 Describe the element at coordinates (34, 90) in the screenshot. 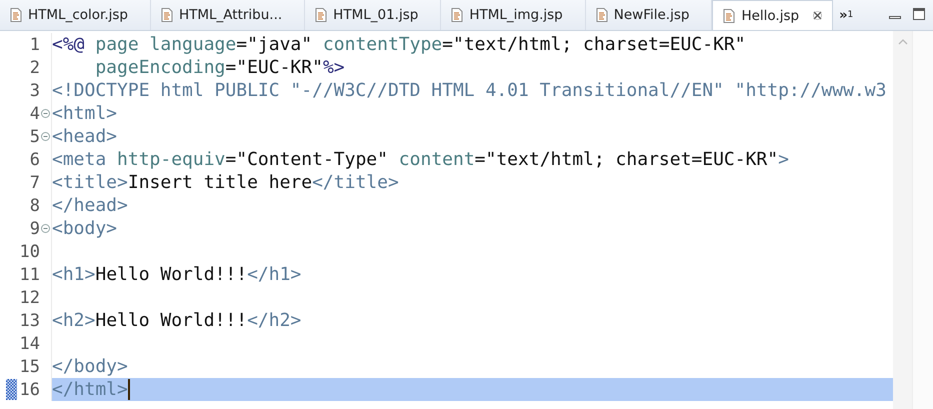

I see `line-number: 3` at that location.